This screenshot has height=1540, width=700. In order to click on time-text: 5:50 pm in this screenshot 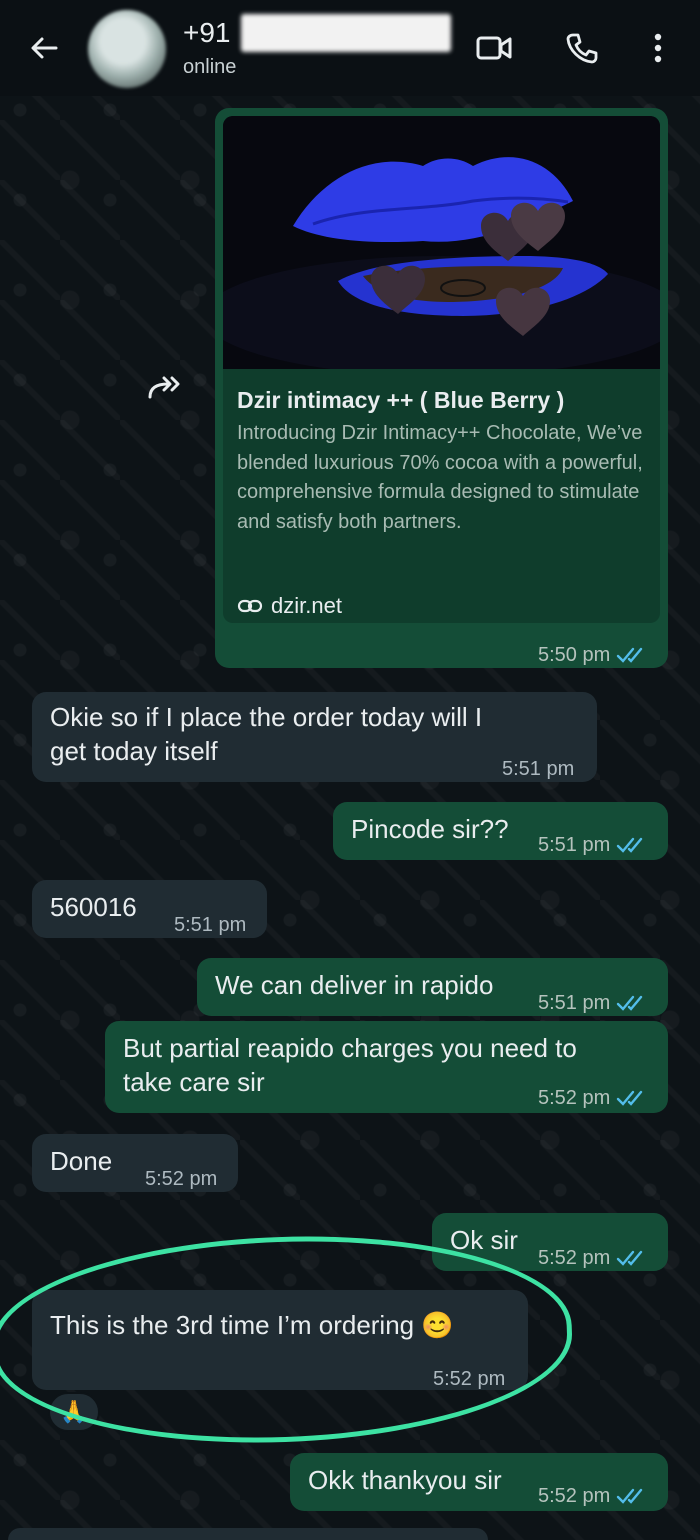, I will do `click(574, 655)`.